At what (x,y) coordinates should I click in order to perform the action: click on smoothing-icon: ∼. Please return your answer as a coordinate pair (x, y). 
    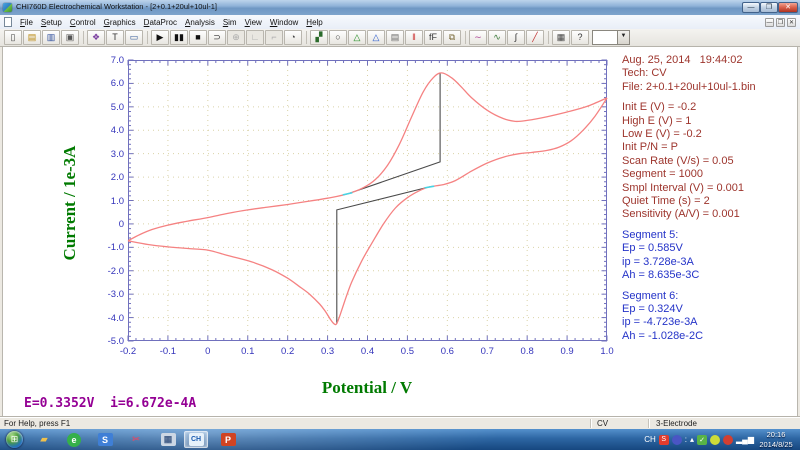
    Looking at the image, I should click on (478, 37).